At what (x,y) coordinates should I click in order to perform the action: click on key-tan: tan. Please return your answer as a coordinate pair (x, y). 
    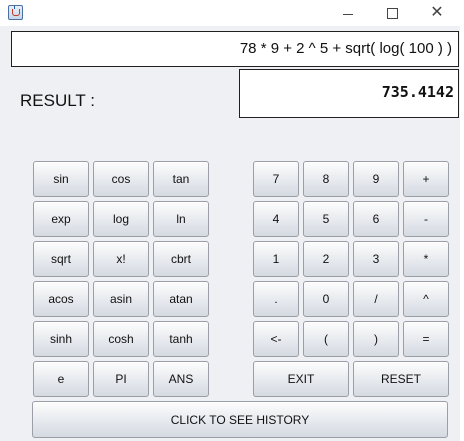
    Looking at the image, I should click on (181, 179).